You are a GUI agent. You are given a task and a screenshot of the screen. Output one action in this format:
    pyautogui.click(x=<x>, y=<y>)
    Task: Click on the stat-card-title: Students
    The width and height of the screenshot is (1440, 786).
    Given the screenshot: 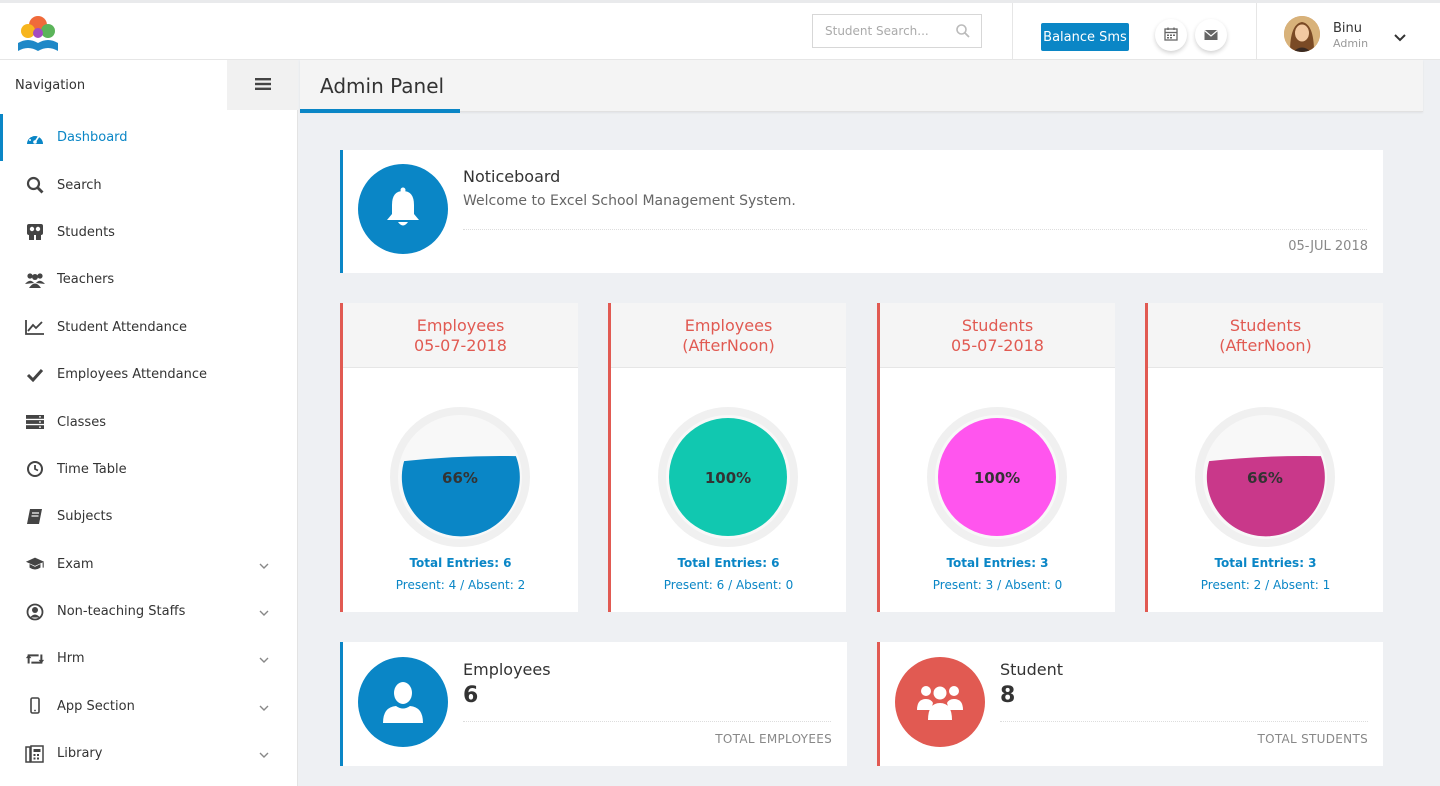 What is the action you would take?
    pyautogui.click(x=1265, y=325)
    